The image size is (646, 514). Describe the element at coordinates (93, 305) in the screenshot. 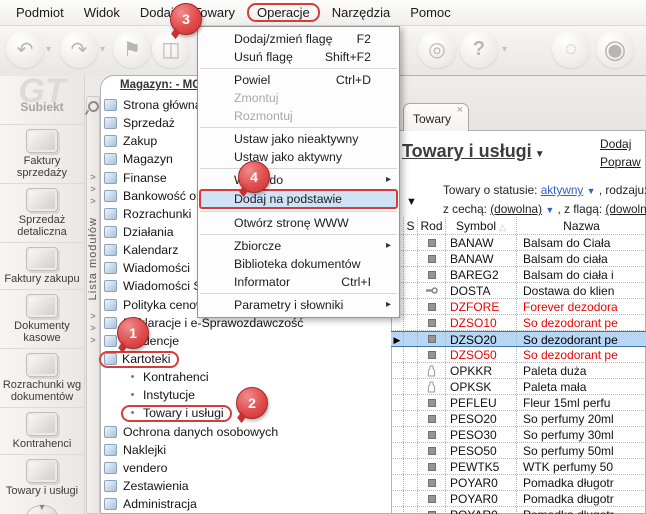

I see `module-list-strip: > > > Lista modułów > > >` at that location.